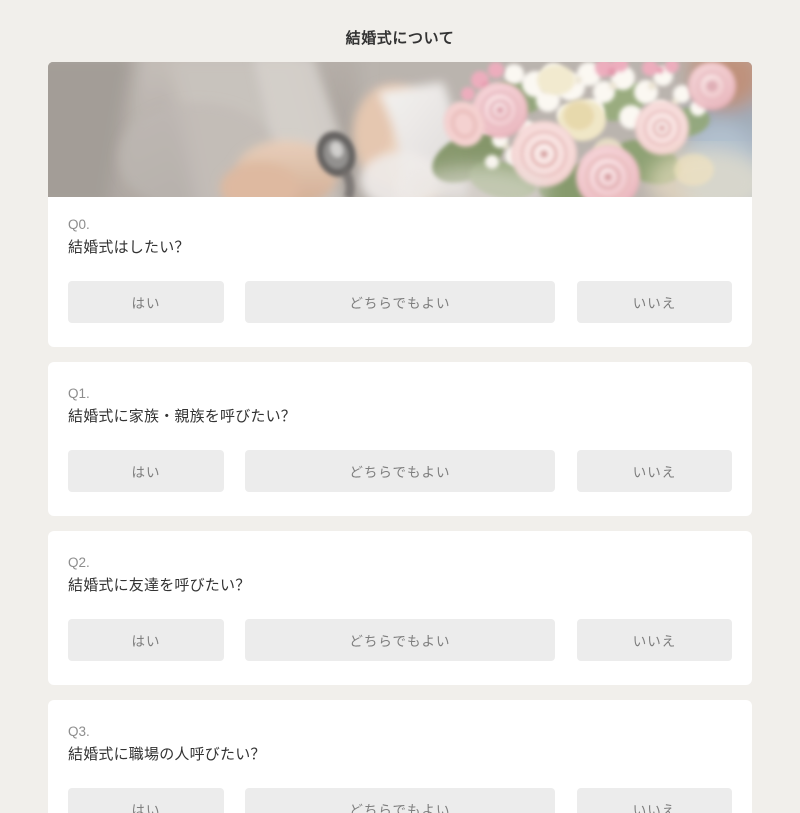  I want to click on question-text: 結婚式に家族・親族を呼びたい？, so click(182, 416).